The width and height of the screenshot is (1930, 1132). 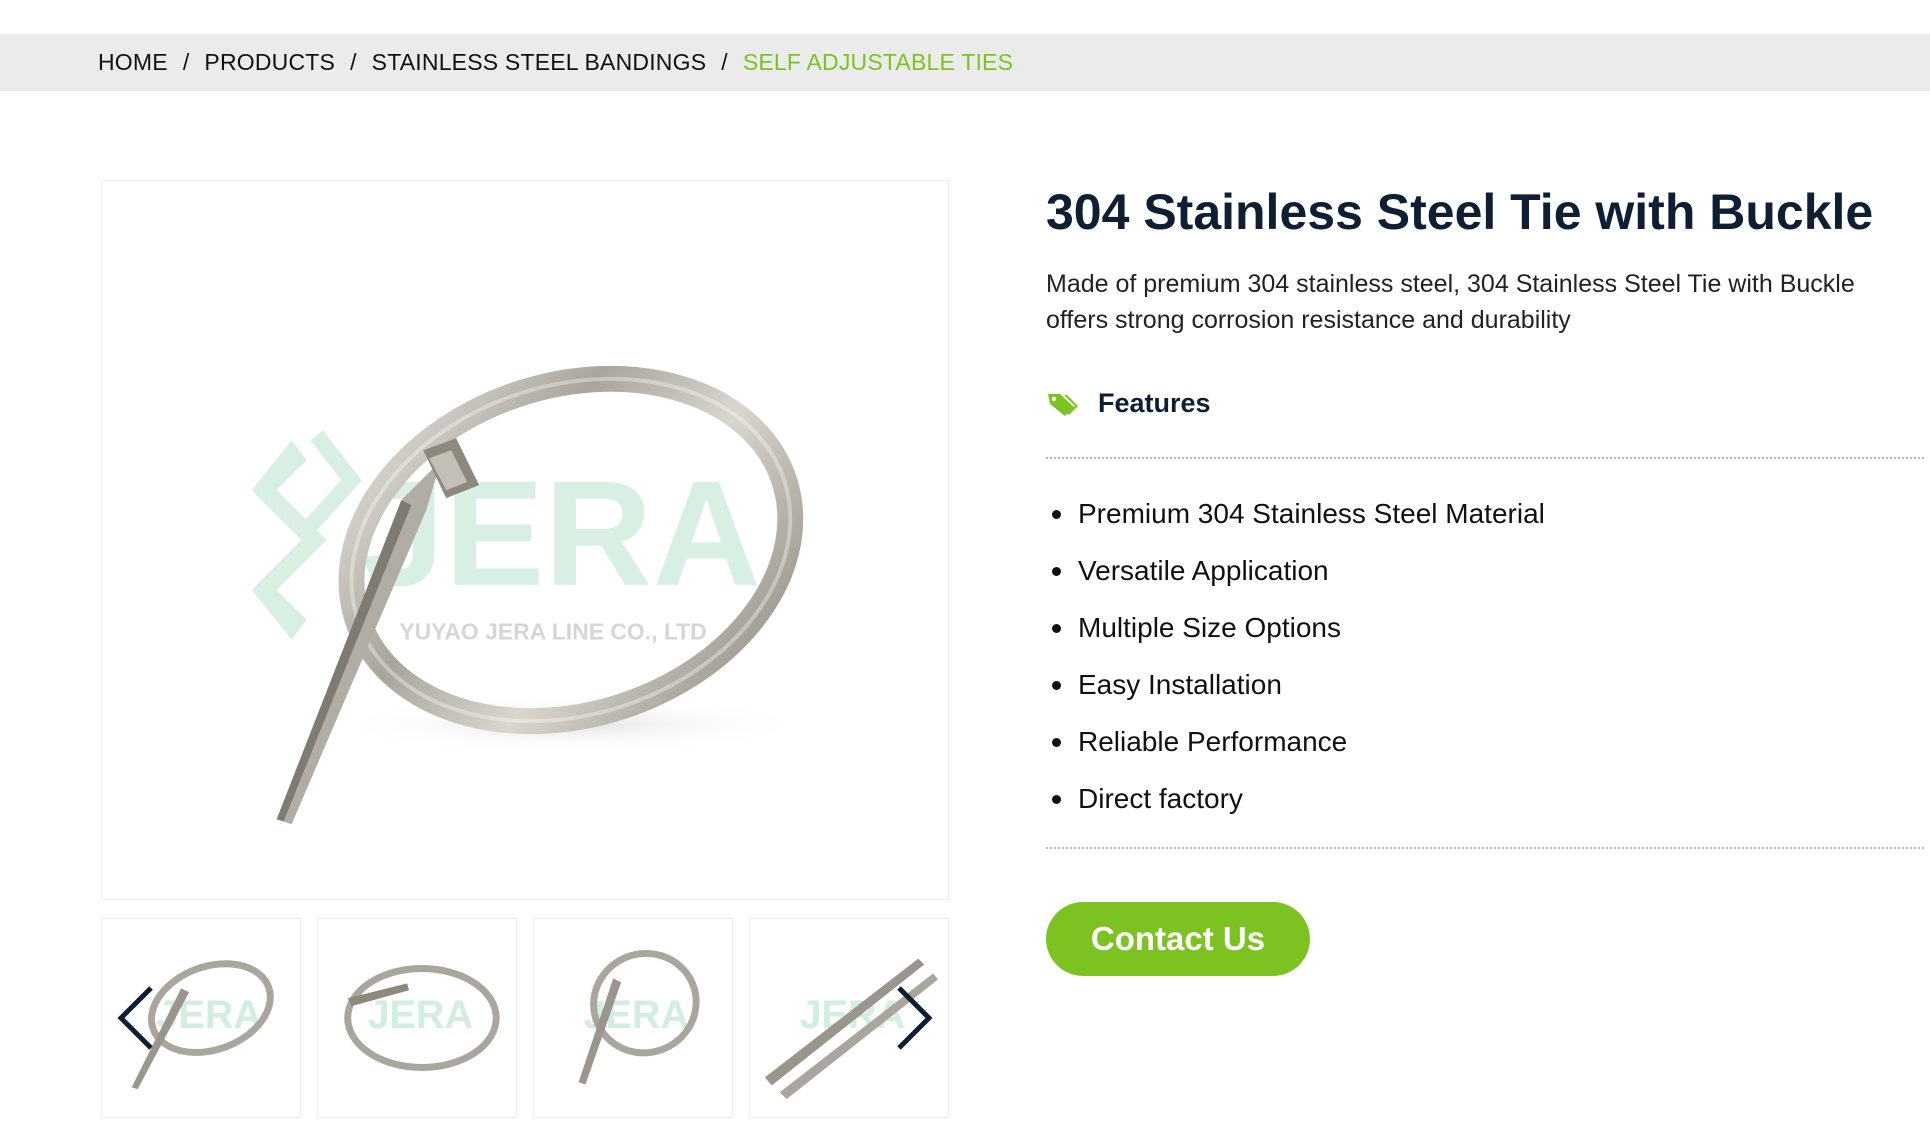 I want to click on gallery-prev-button, so click(x=135, y=1018).